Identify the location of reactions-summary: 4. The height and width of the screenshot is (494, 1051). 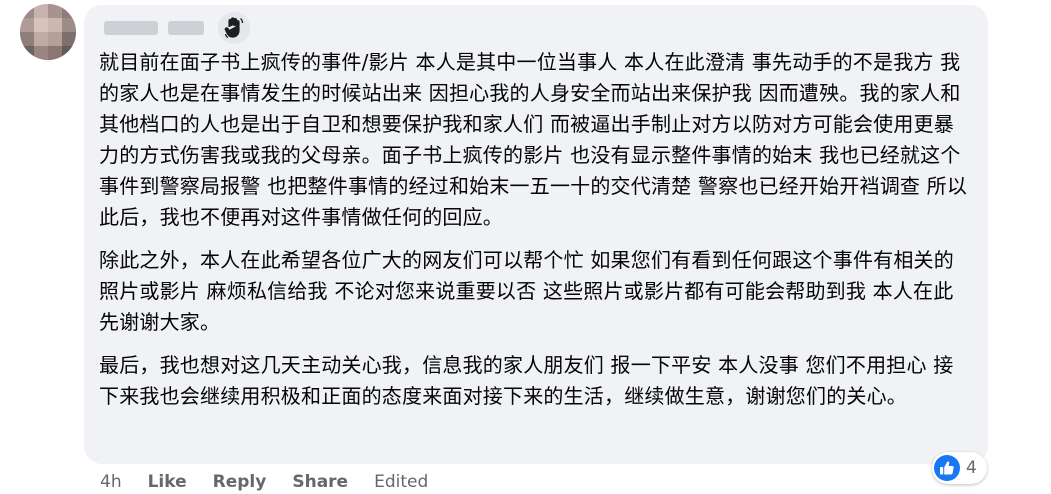
(959, 468).